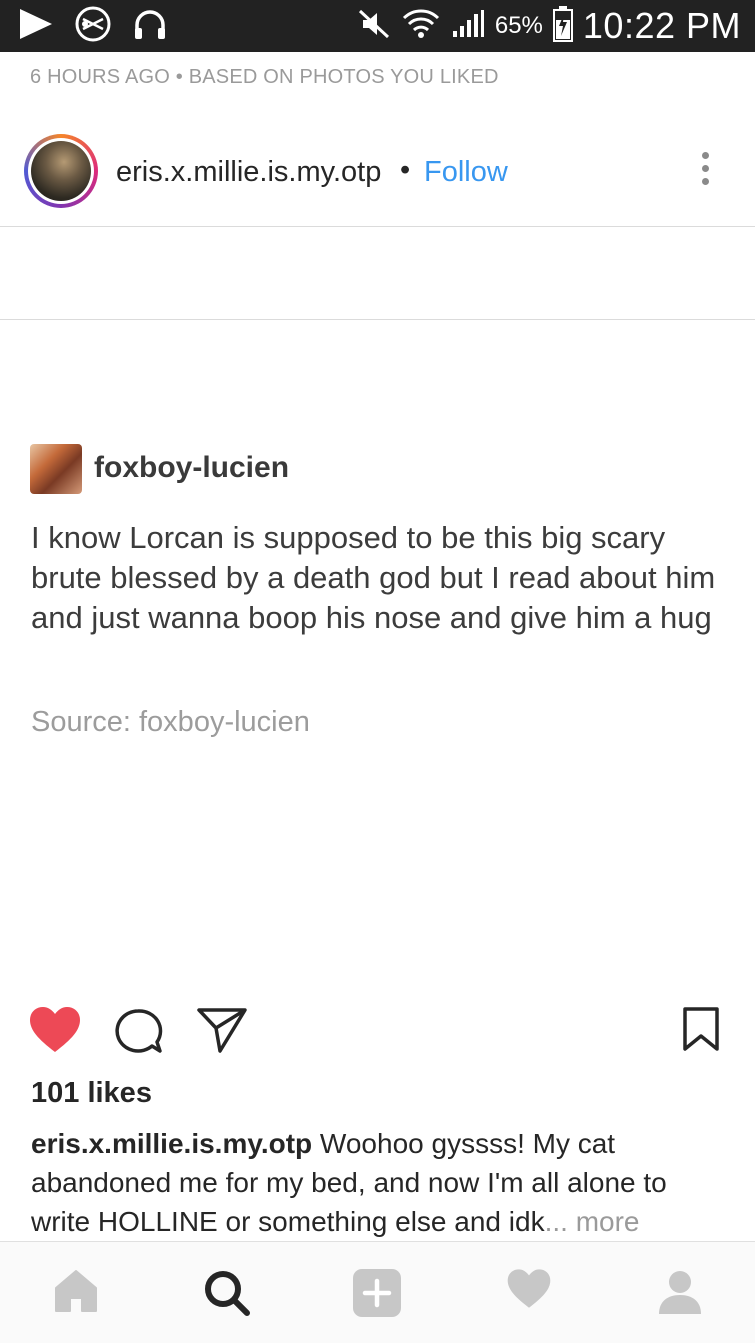 This screenshot has height=1343, width=755. I want to click on play-icon, so click(36, 26).